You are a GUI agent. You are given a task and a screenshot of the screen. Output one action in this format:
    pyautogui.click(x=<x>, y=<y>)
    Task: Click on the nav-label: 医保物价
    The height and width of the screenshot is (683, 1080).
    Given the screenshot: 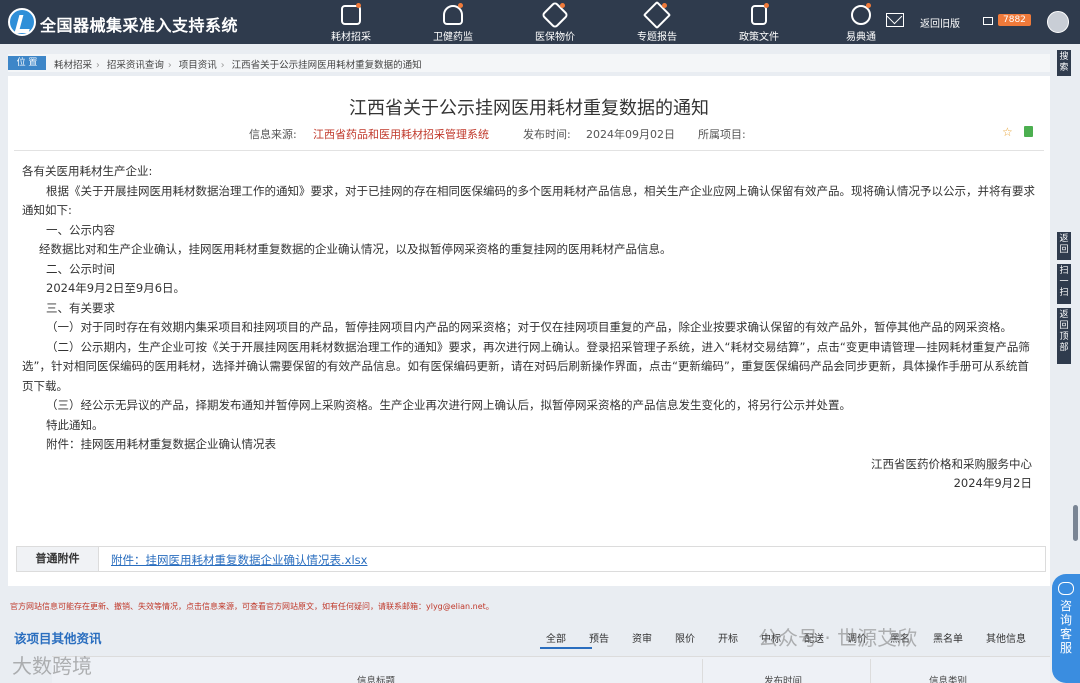 What is the action you would take?
    pyautogui.click(x=555, y=37)
    